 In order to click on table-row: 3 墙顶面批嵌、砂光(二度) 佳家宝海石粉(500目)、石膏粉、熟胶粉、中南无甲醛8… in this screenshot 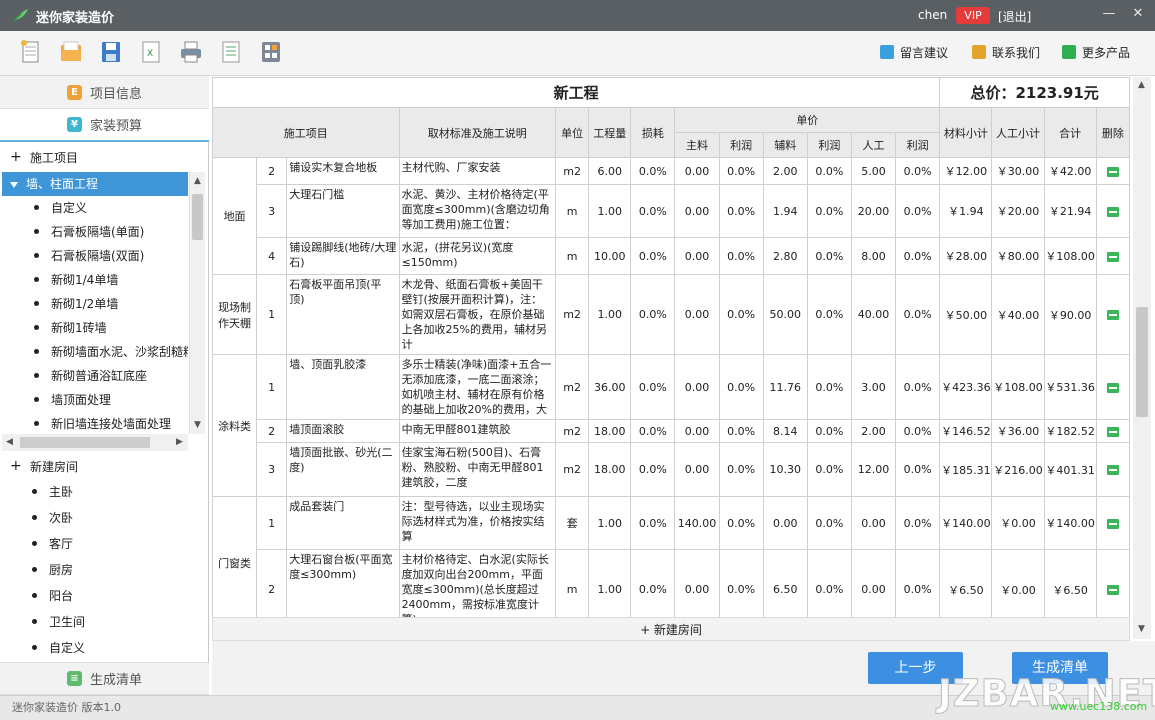, I will do `click(671, 469)`.